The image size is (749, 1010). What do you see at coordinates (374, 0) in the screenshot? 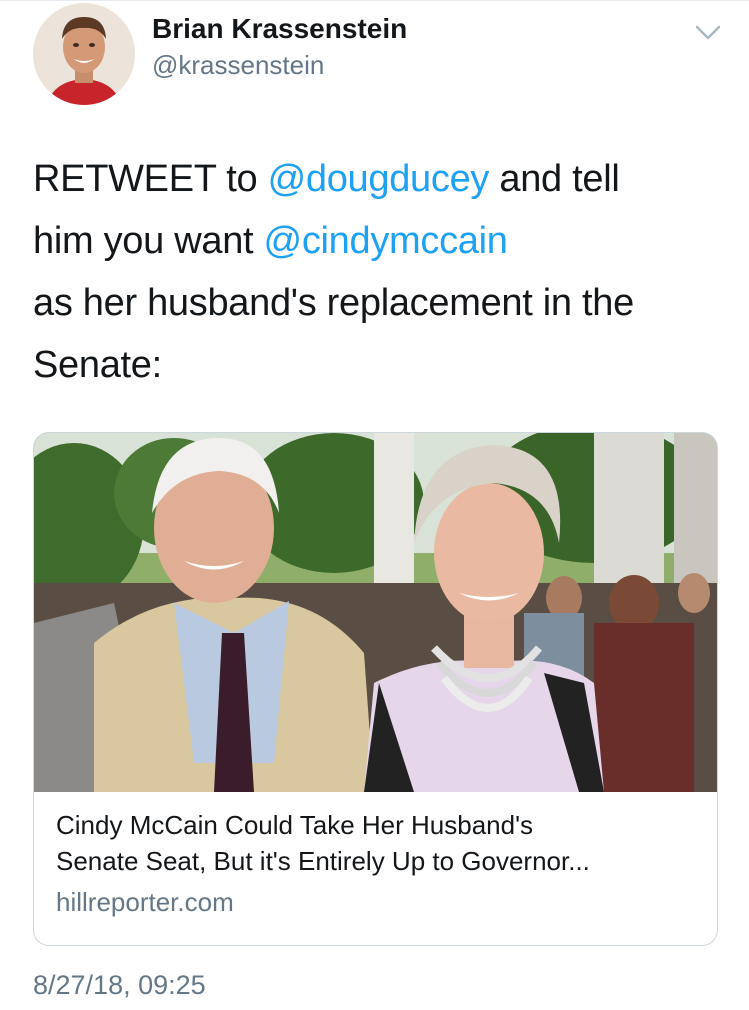
I see `top-divider` at bounding box center [374, 0].